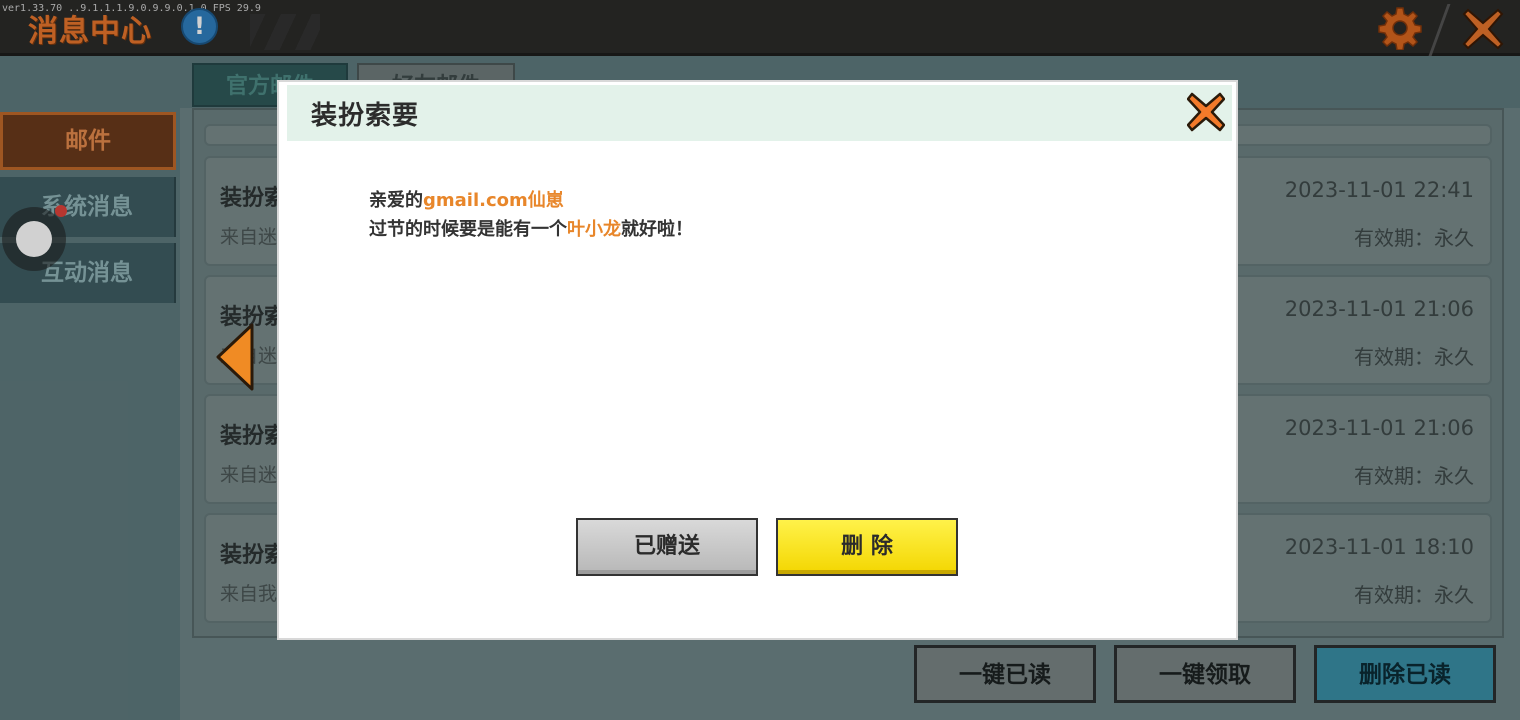  Describe the element at coordinates (667, 547) in the screenshot. I see `gifted-button: 已赠送` at that location.